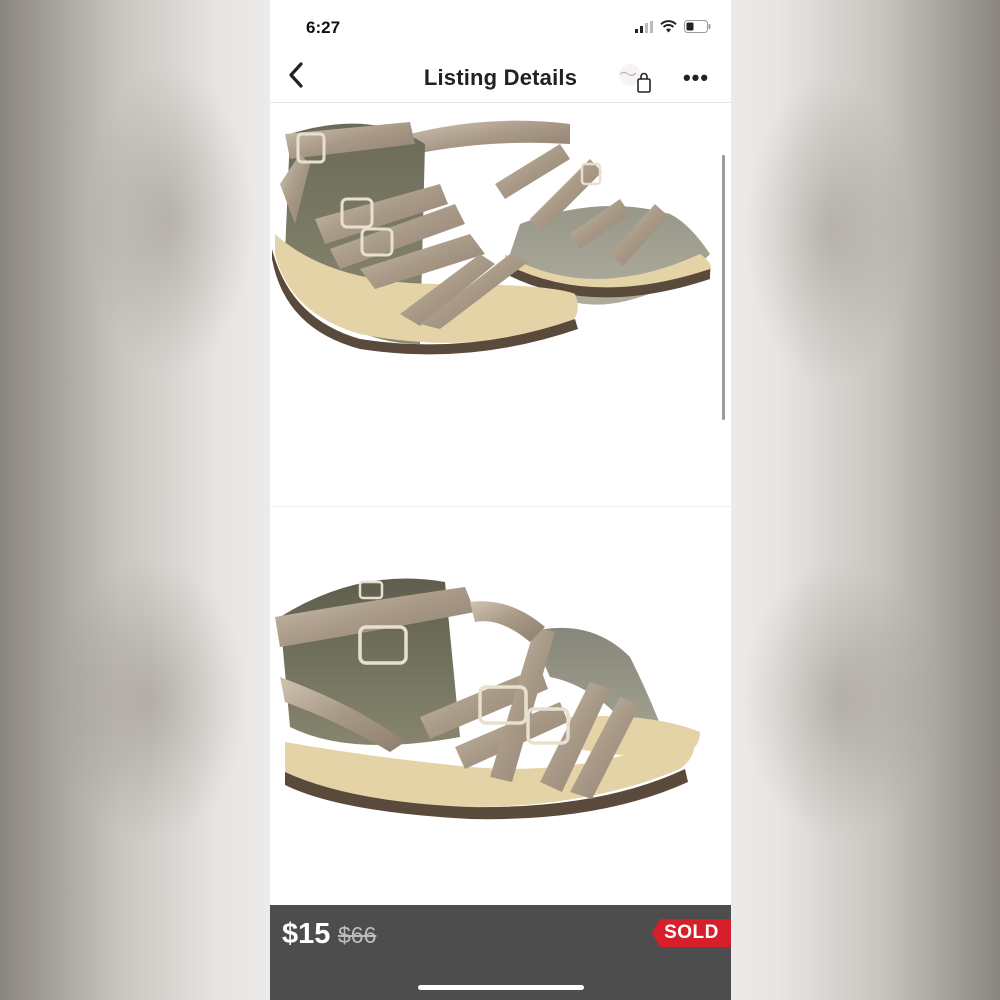 This screenshot has height=1000, width=1000. What do you see at coordinates (323, 27) in the screenshot?
I see `status-time: 6:27` at bounding box center [323, 27].